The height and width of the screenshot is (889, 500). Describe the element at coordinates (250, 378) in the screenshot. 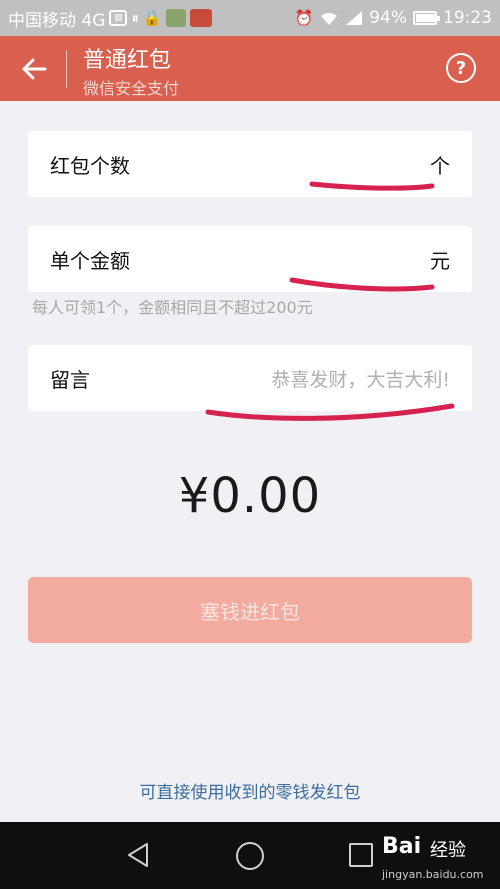

I see `message-field: 留言 恭喜发财，大吉大利!` at that location.